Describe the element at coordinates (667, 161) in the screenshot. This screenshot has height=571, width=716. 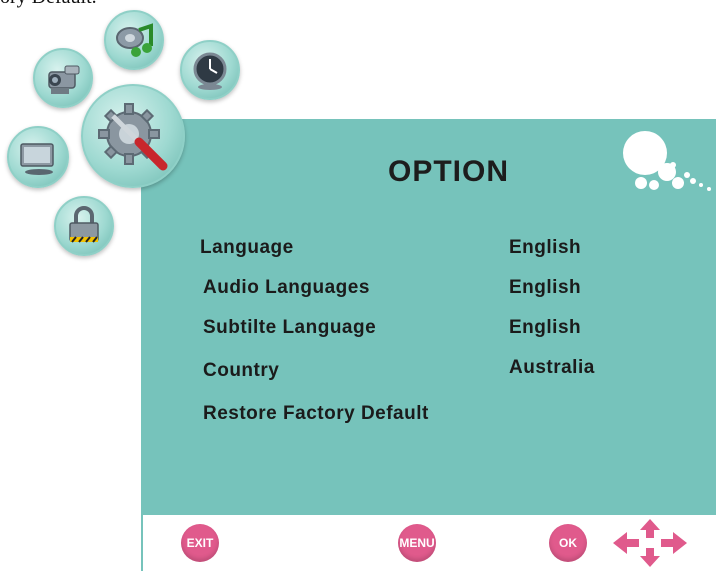
I see `bubbles-decoration-icon` at that location.